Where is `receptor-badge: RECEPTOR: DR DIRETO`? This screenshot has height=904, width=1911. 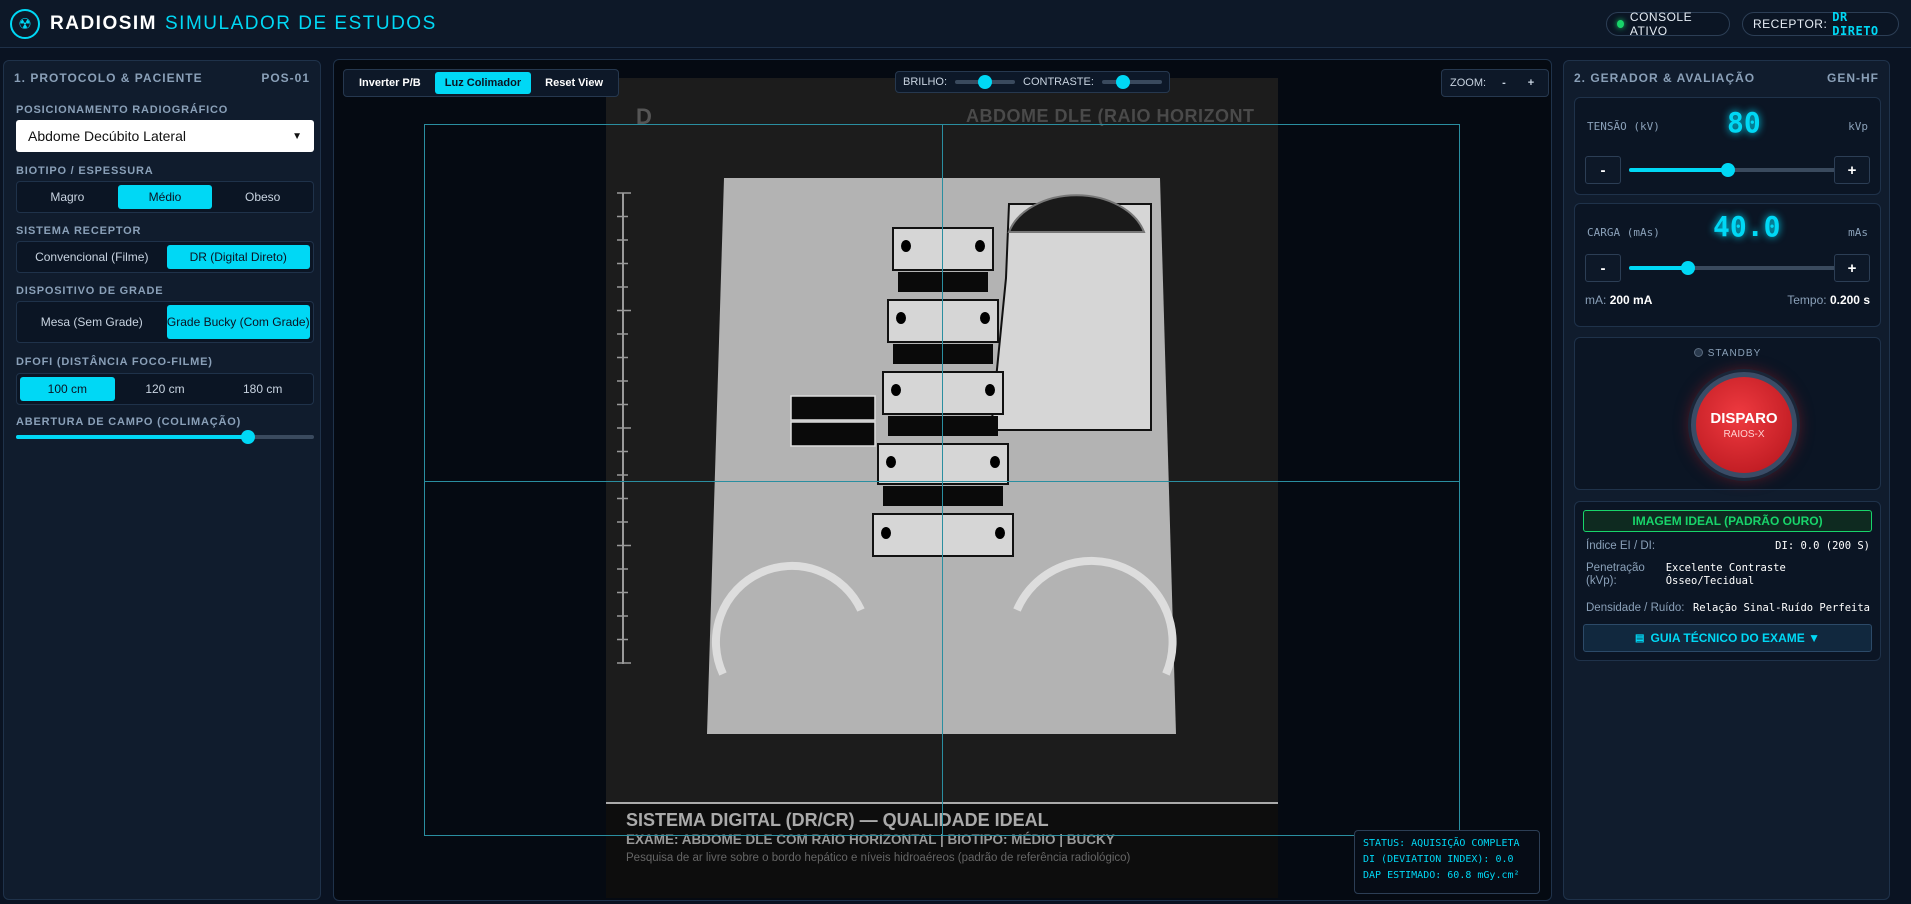
receptor-badge: RECEPTOR: DR DIRETO is located at coordinates (1820, 24).